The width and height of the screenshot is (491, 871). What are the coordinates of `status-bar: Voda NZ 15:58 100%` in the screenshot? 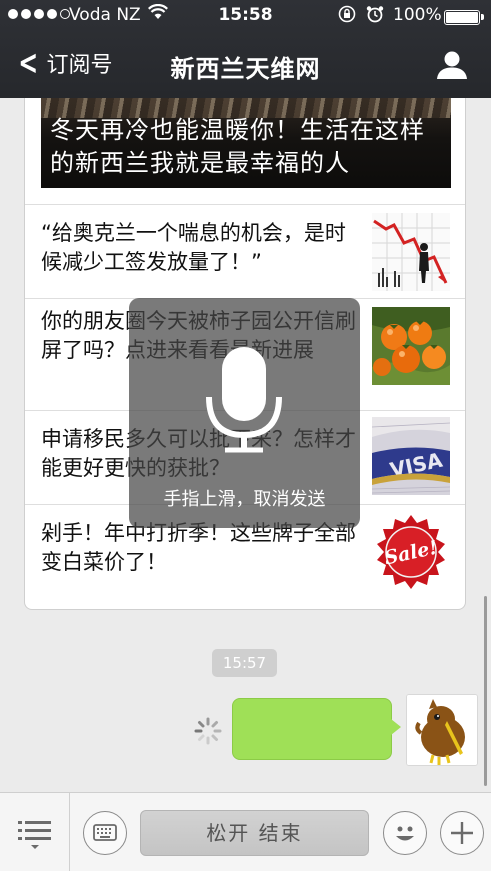 It's located at (245, 15).